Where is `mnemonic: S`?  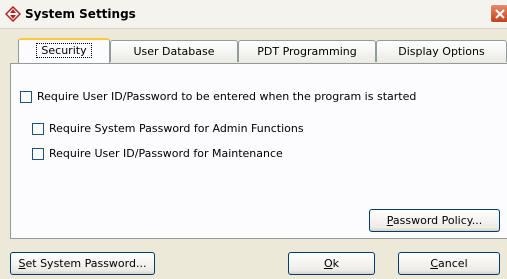
mnemonic: S is located at coordinates (22, 263).